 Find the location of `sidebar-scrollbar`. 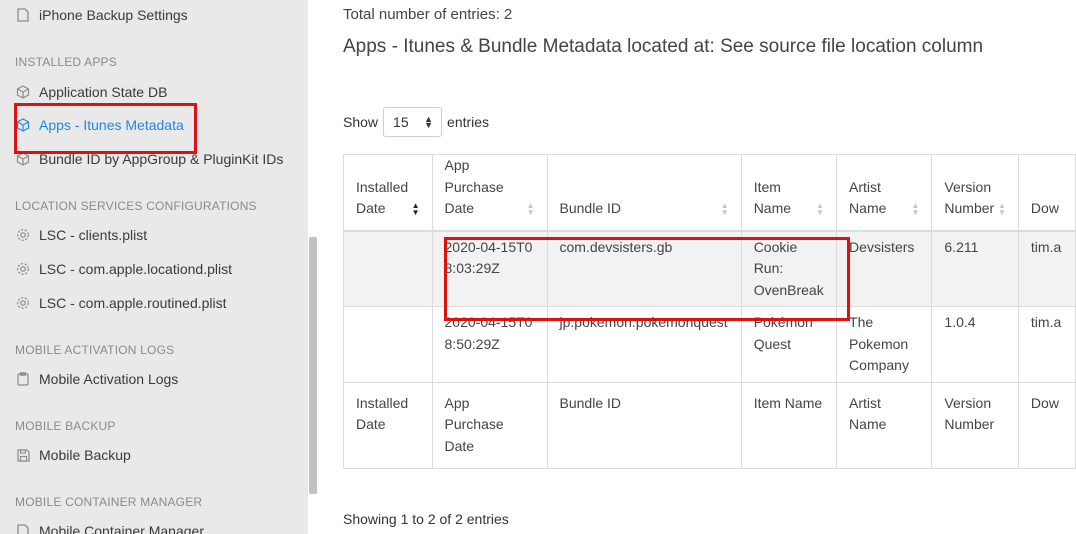

sidebar-scrollbar is located at coordinates (313, 365).